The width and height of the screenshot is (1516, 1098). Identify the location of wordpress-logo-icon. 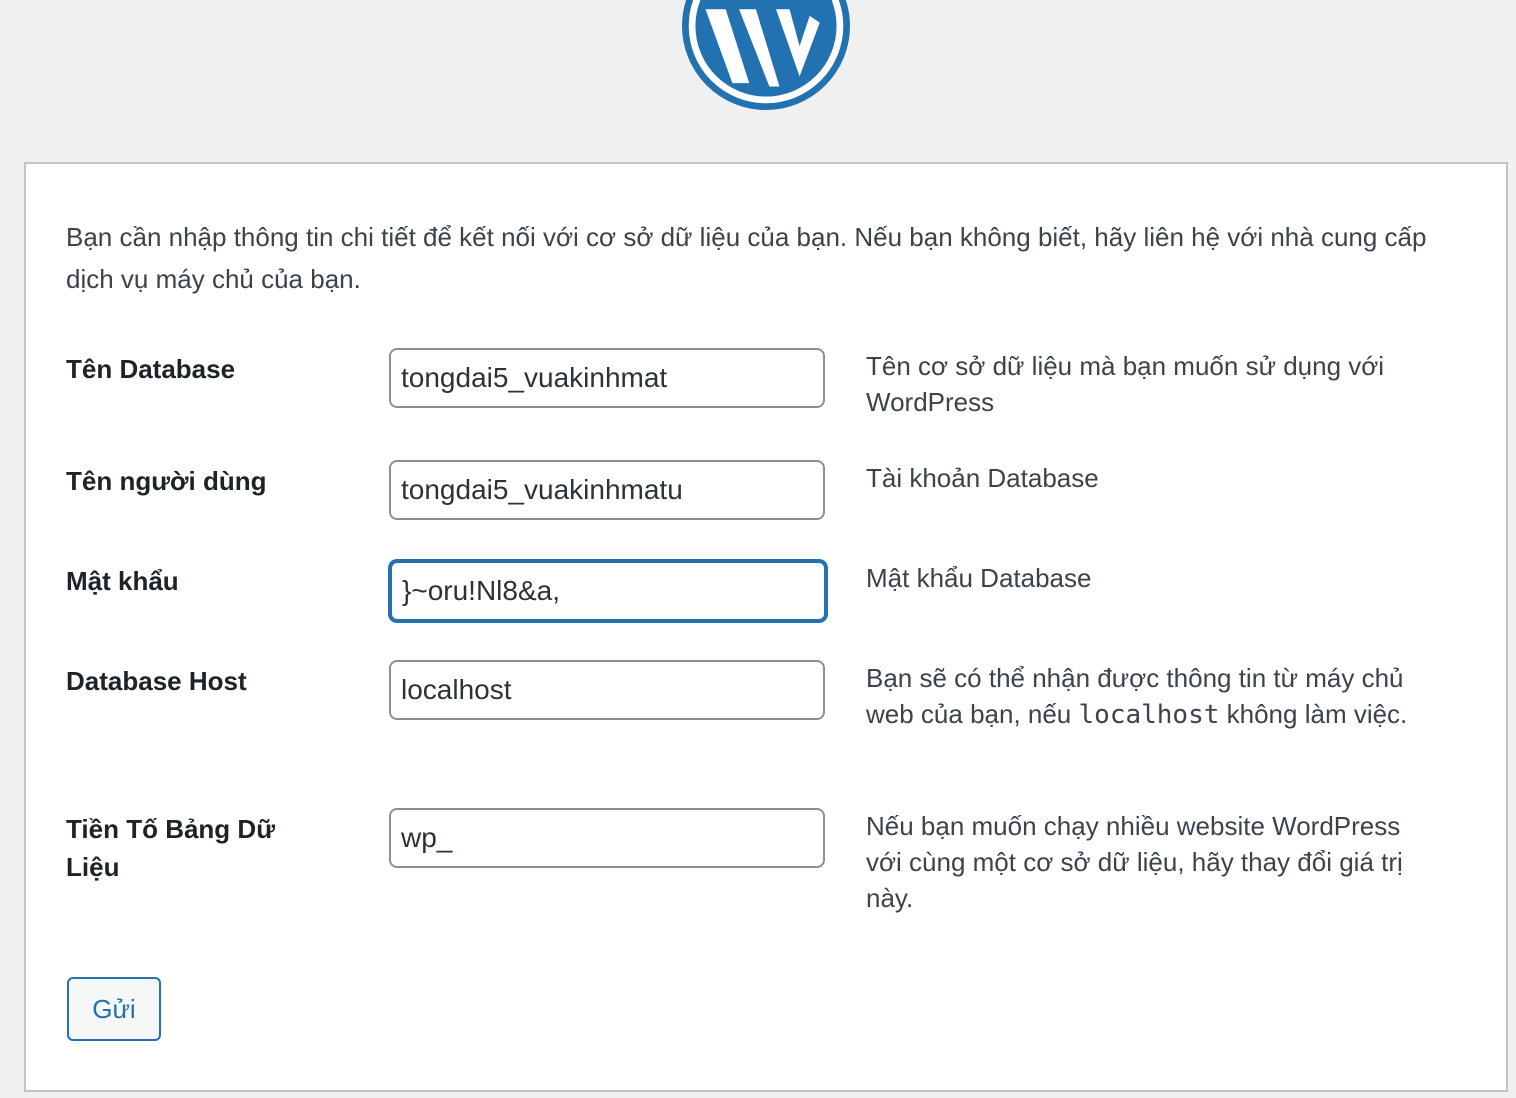
(766, 55).